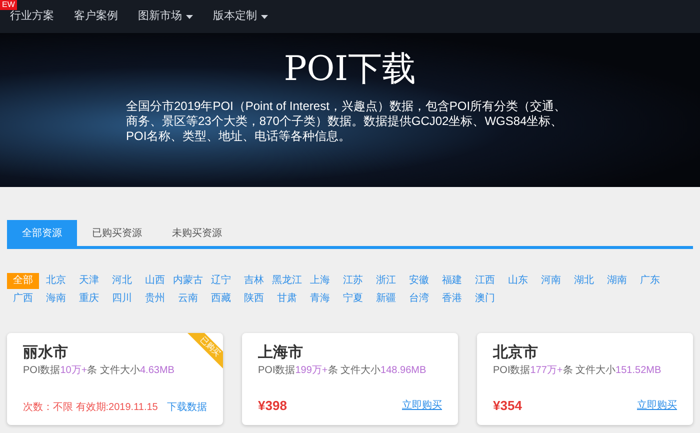 The height and width of the screenshot is (433, 700). I want to click on region-link: 海南, so click(56, 299).